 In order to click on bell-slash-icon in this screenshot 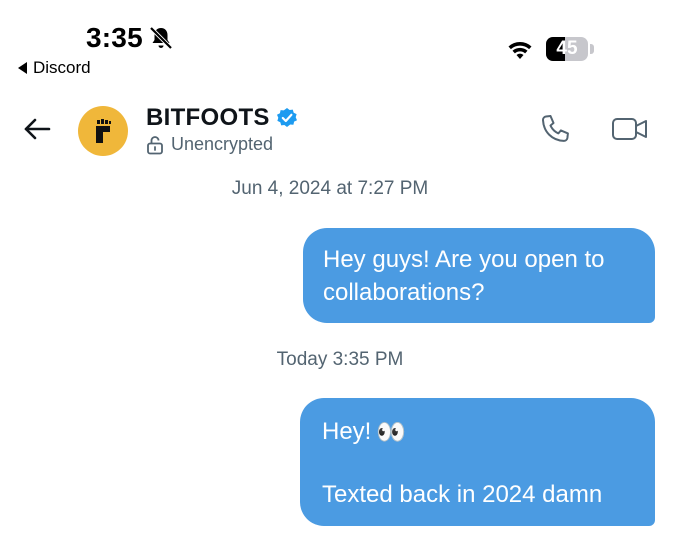, I will do `click(161, 38)`.